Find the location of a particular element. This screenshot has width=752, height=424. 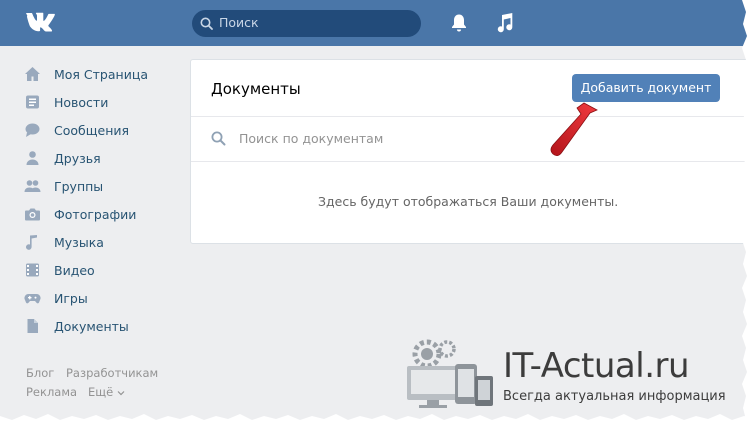

chevron-down-icon is located at coordinates (121, 392).